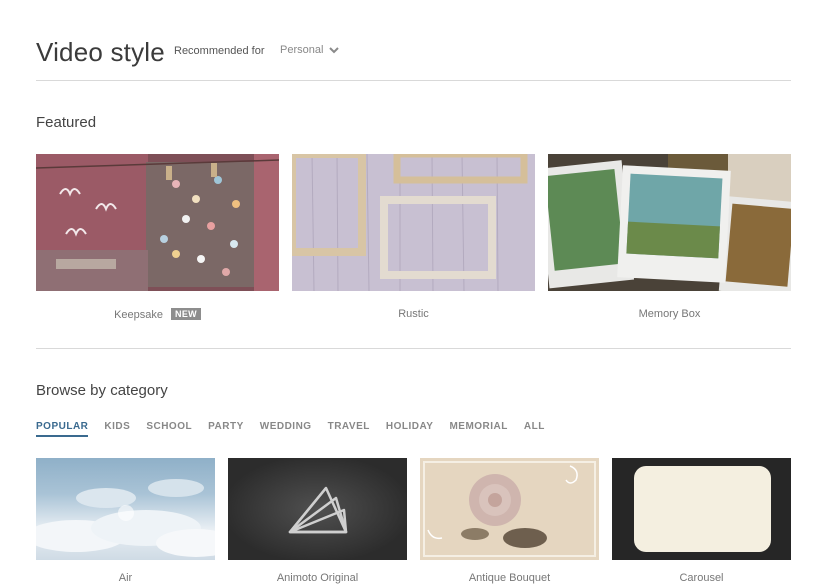 The height and width of the screenshot is (584, 833). I want to click on tab-wedding: WEDDING, so click(286, 429).